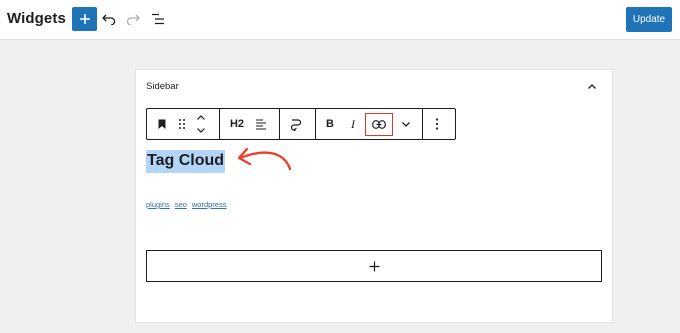 The image size is (680, 333). I want to click on drag-handle-icon, so click(182, 124).